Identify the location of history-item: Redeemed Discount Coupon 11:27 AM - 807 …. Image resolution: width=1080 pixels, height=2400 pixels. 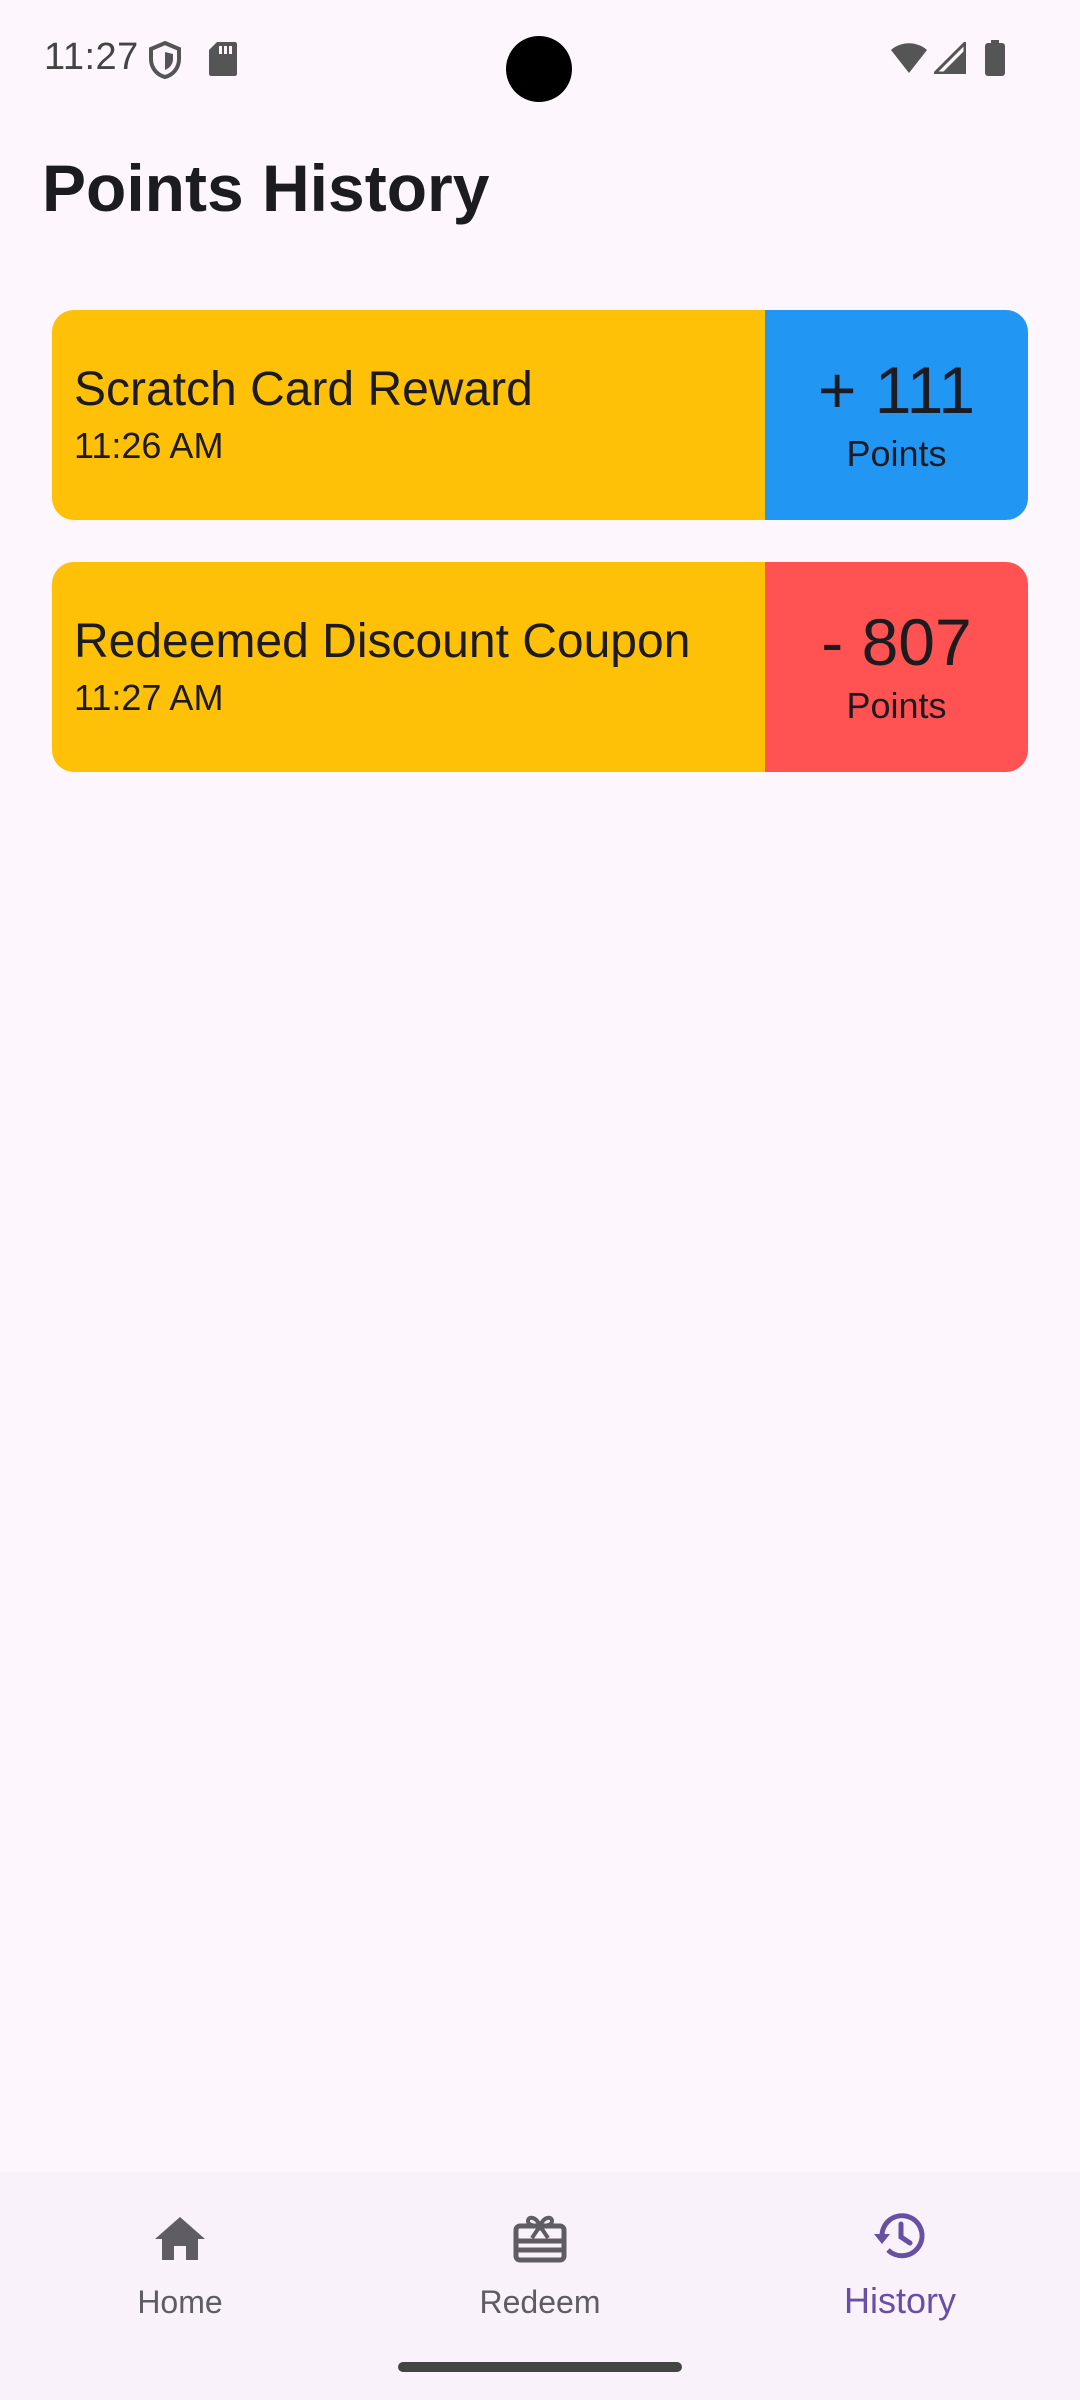
(540, 667).